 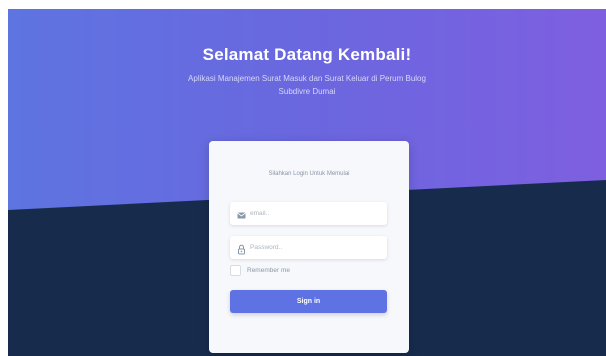 I want to click on remember-me: Remember me, so click(x=260, y=270).